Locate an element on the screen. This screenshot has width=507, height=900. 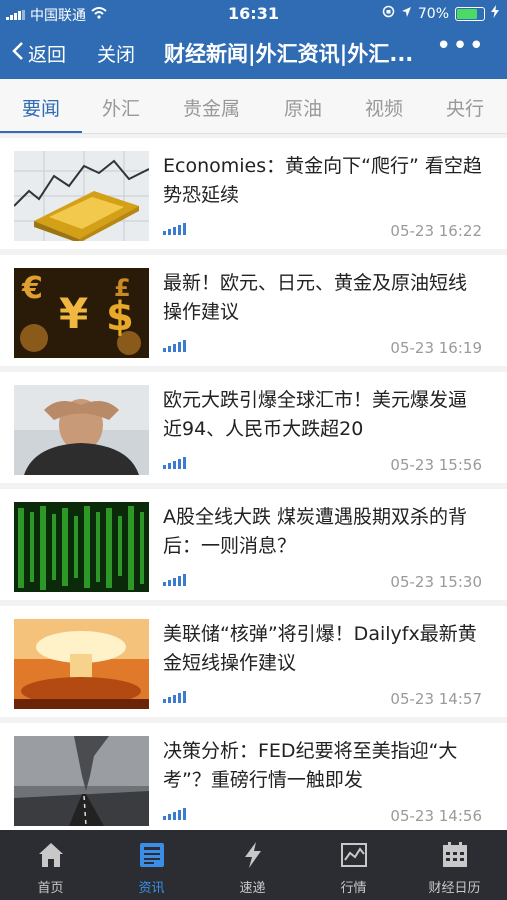
news-item: 美联储“核弹”将引爆！Dailyfx最新黄金短线操作建议 05-23 14:57 is located at coordinates (253, 661).